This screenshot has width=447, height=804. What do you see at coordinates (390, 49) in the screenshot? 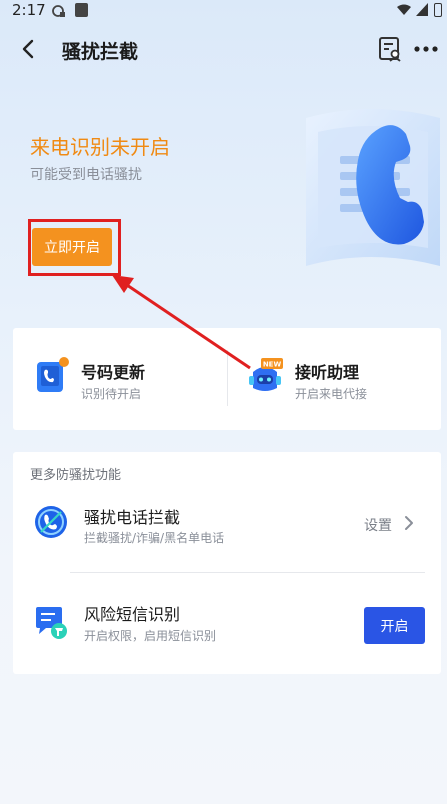
I see `record-list-icon` at bounding box center [390, 49].